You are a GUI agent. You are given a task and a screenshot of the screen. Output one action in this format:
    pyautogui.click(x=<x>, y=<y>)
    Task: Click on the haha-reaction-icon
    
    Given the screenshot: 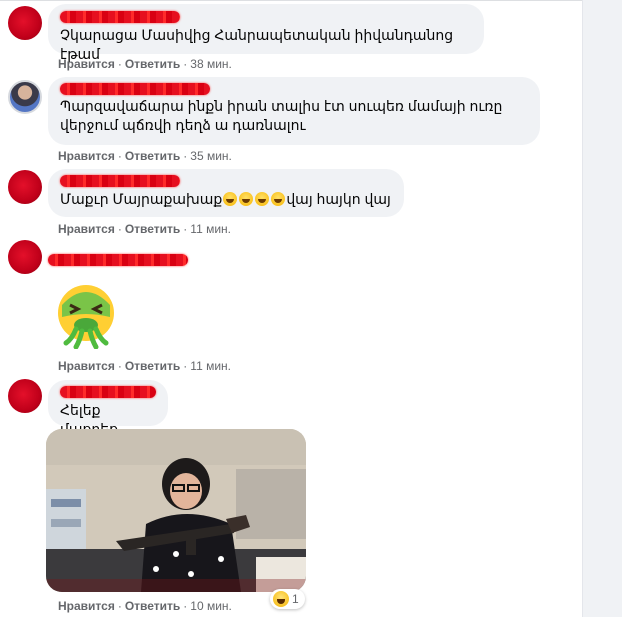 What is the action you would take?
    pyautogui.click(x=281, y=599)
    